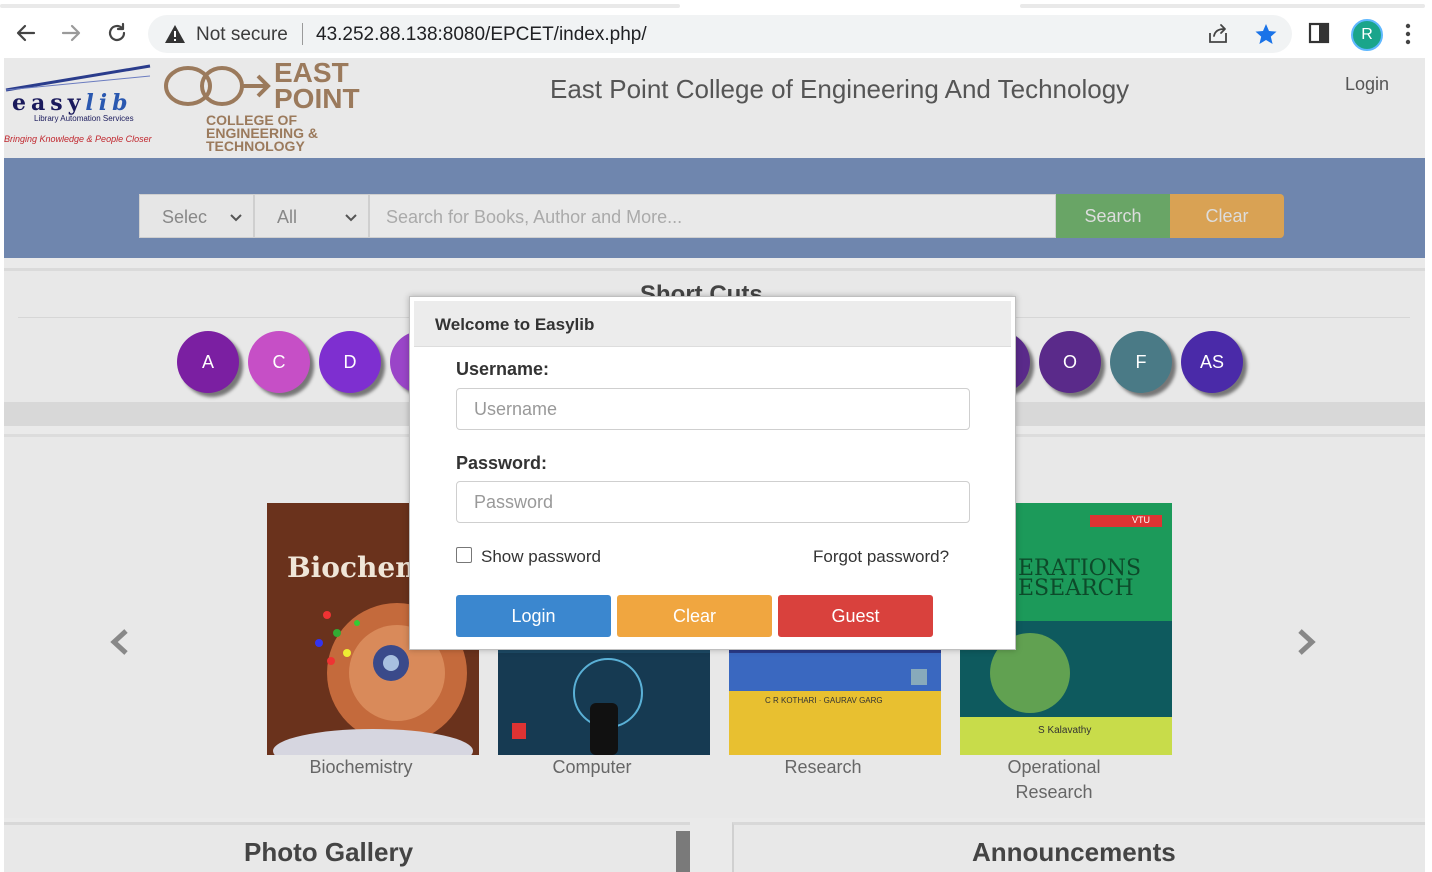 Image resolution: width=1432 pixels, height=872 pixels. Describe the element at coordinates (712, 324) in the screenshot. I see `modal-header: Welcome to Easylib` at that location.